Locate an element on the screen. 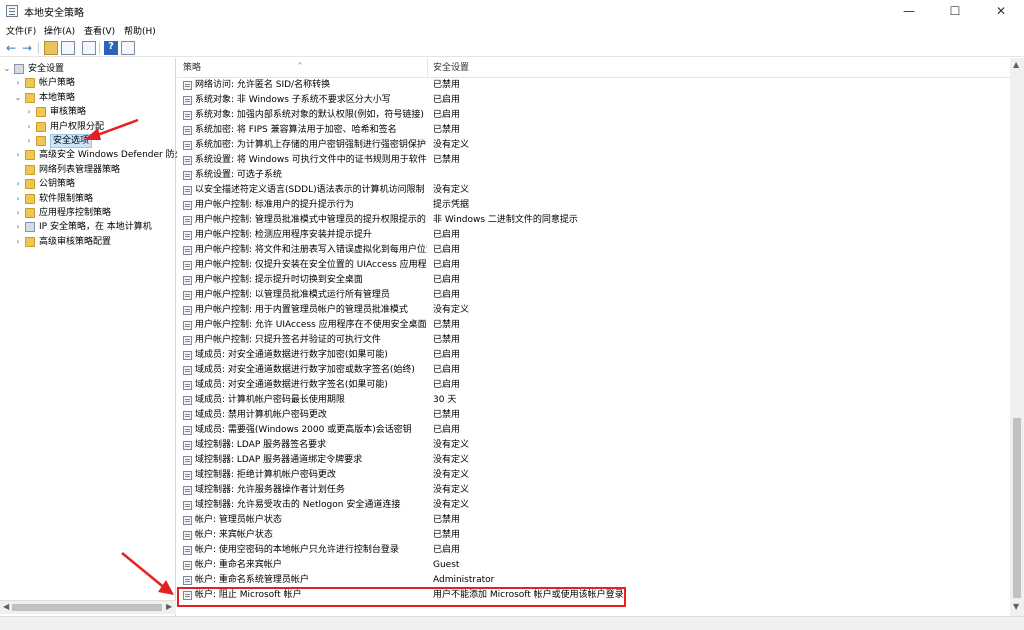  policy-setting: Guest is located at coordinates (446, 565).